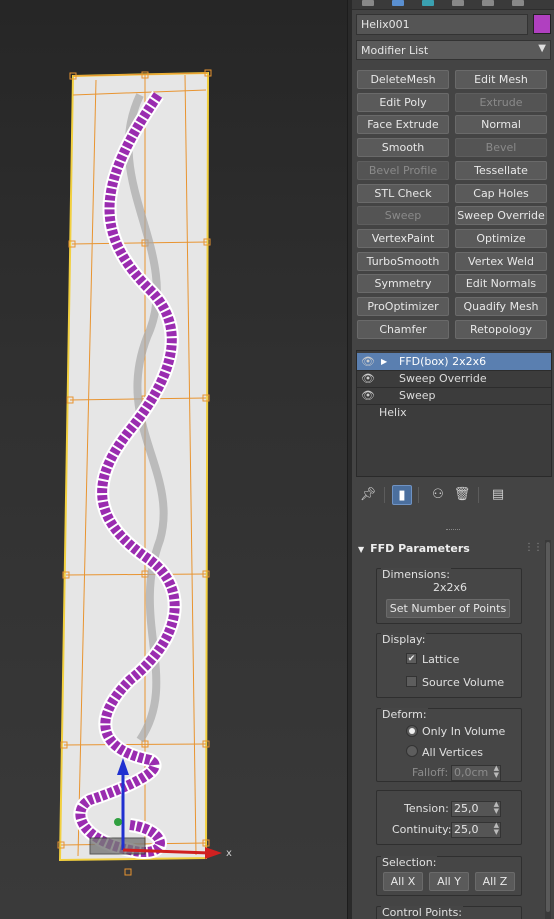 The width and height of the screenshot is (554, 919). What do you see at coordinates (395, 50) in the screenshot?
I see `modifier-list-label: Modifier List` at bounding box center [395, 50].